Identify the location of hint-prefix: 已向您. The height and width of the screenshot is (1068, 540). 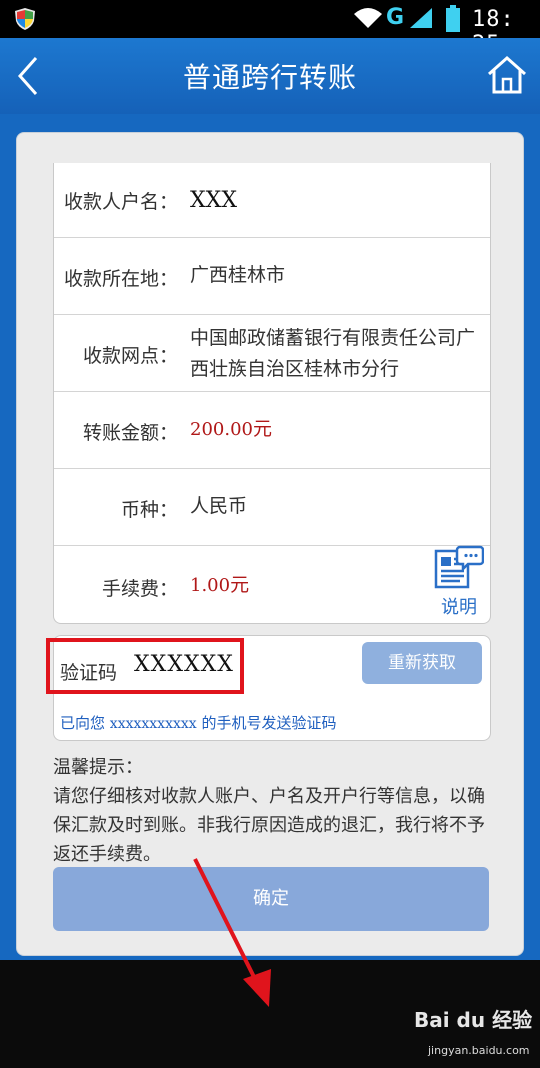
(83, 723).